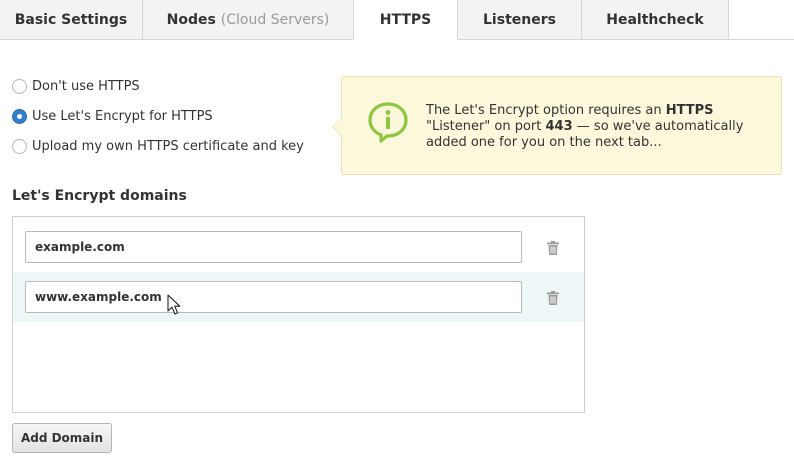 The width and height of the screenshot is (794, 463). Describe the element at coordinates (174, 304) in the screenshot. I see `mouse-cursor-icon` at that location.